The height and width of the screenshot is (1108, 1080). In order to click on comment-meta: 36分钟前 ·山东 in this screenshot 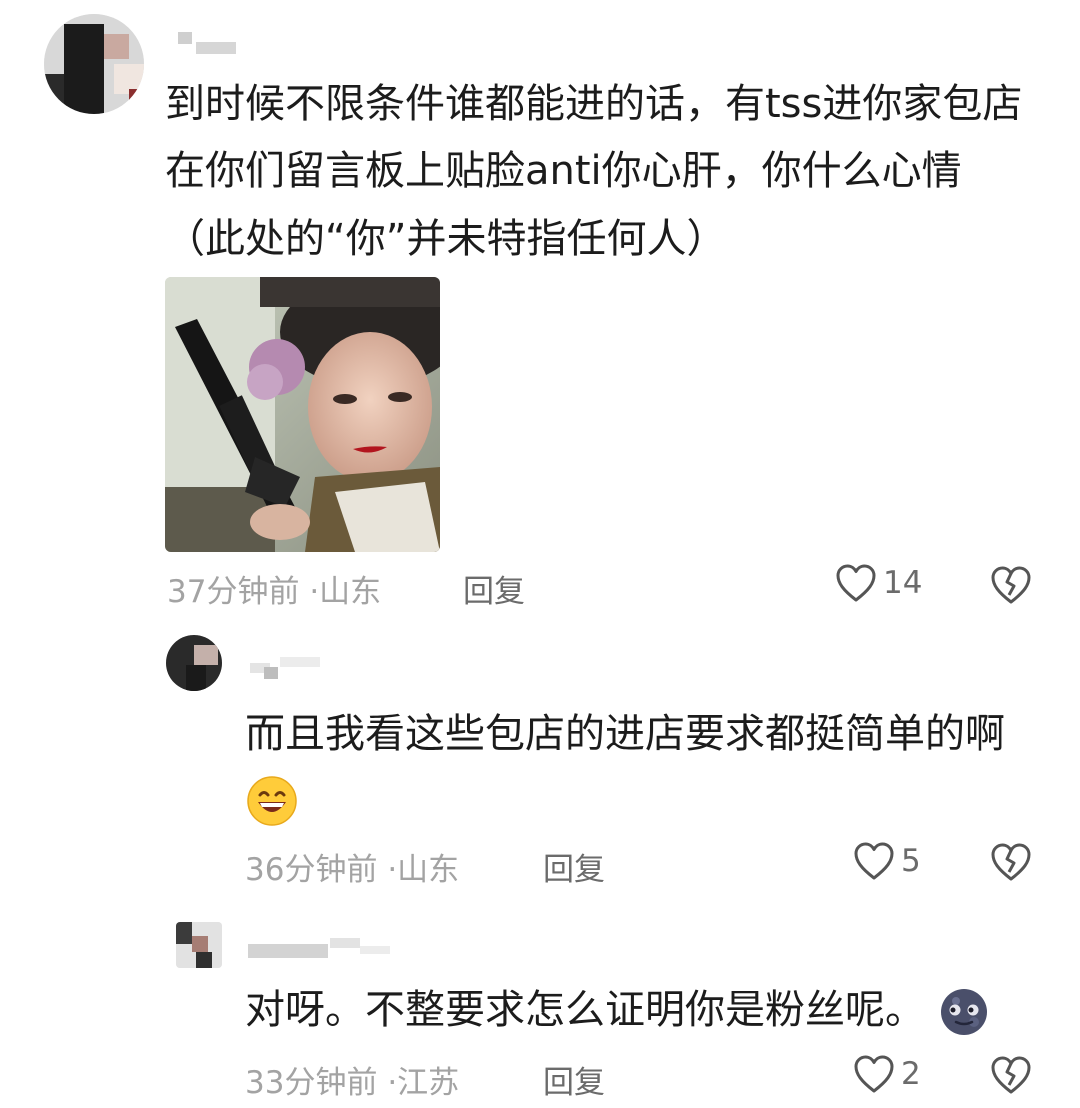, I will do `click(352, 866)`.